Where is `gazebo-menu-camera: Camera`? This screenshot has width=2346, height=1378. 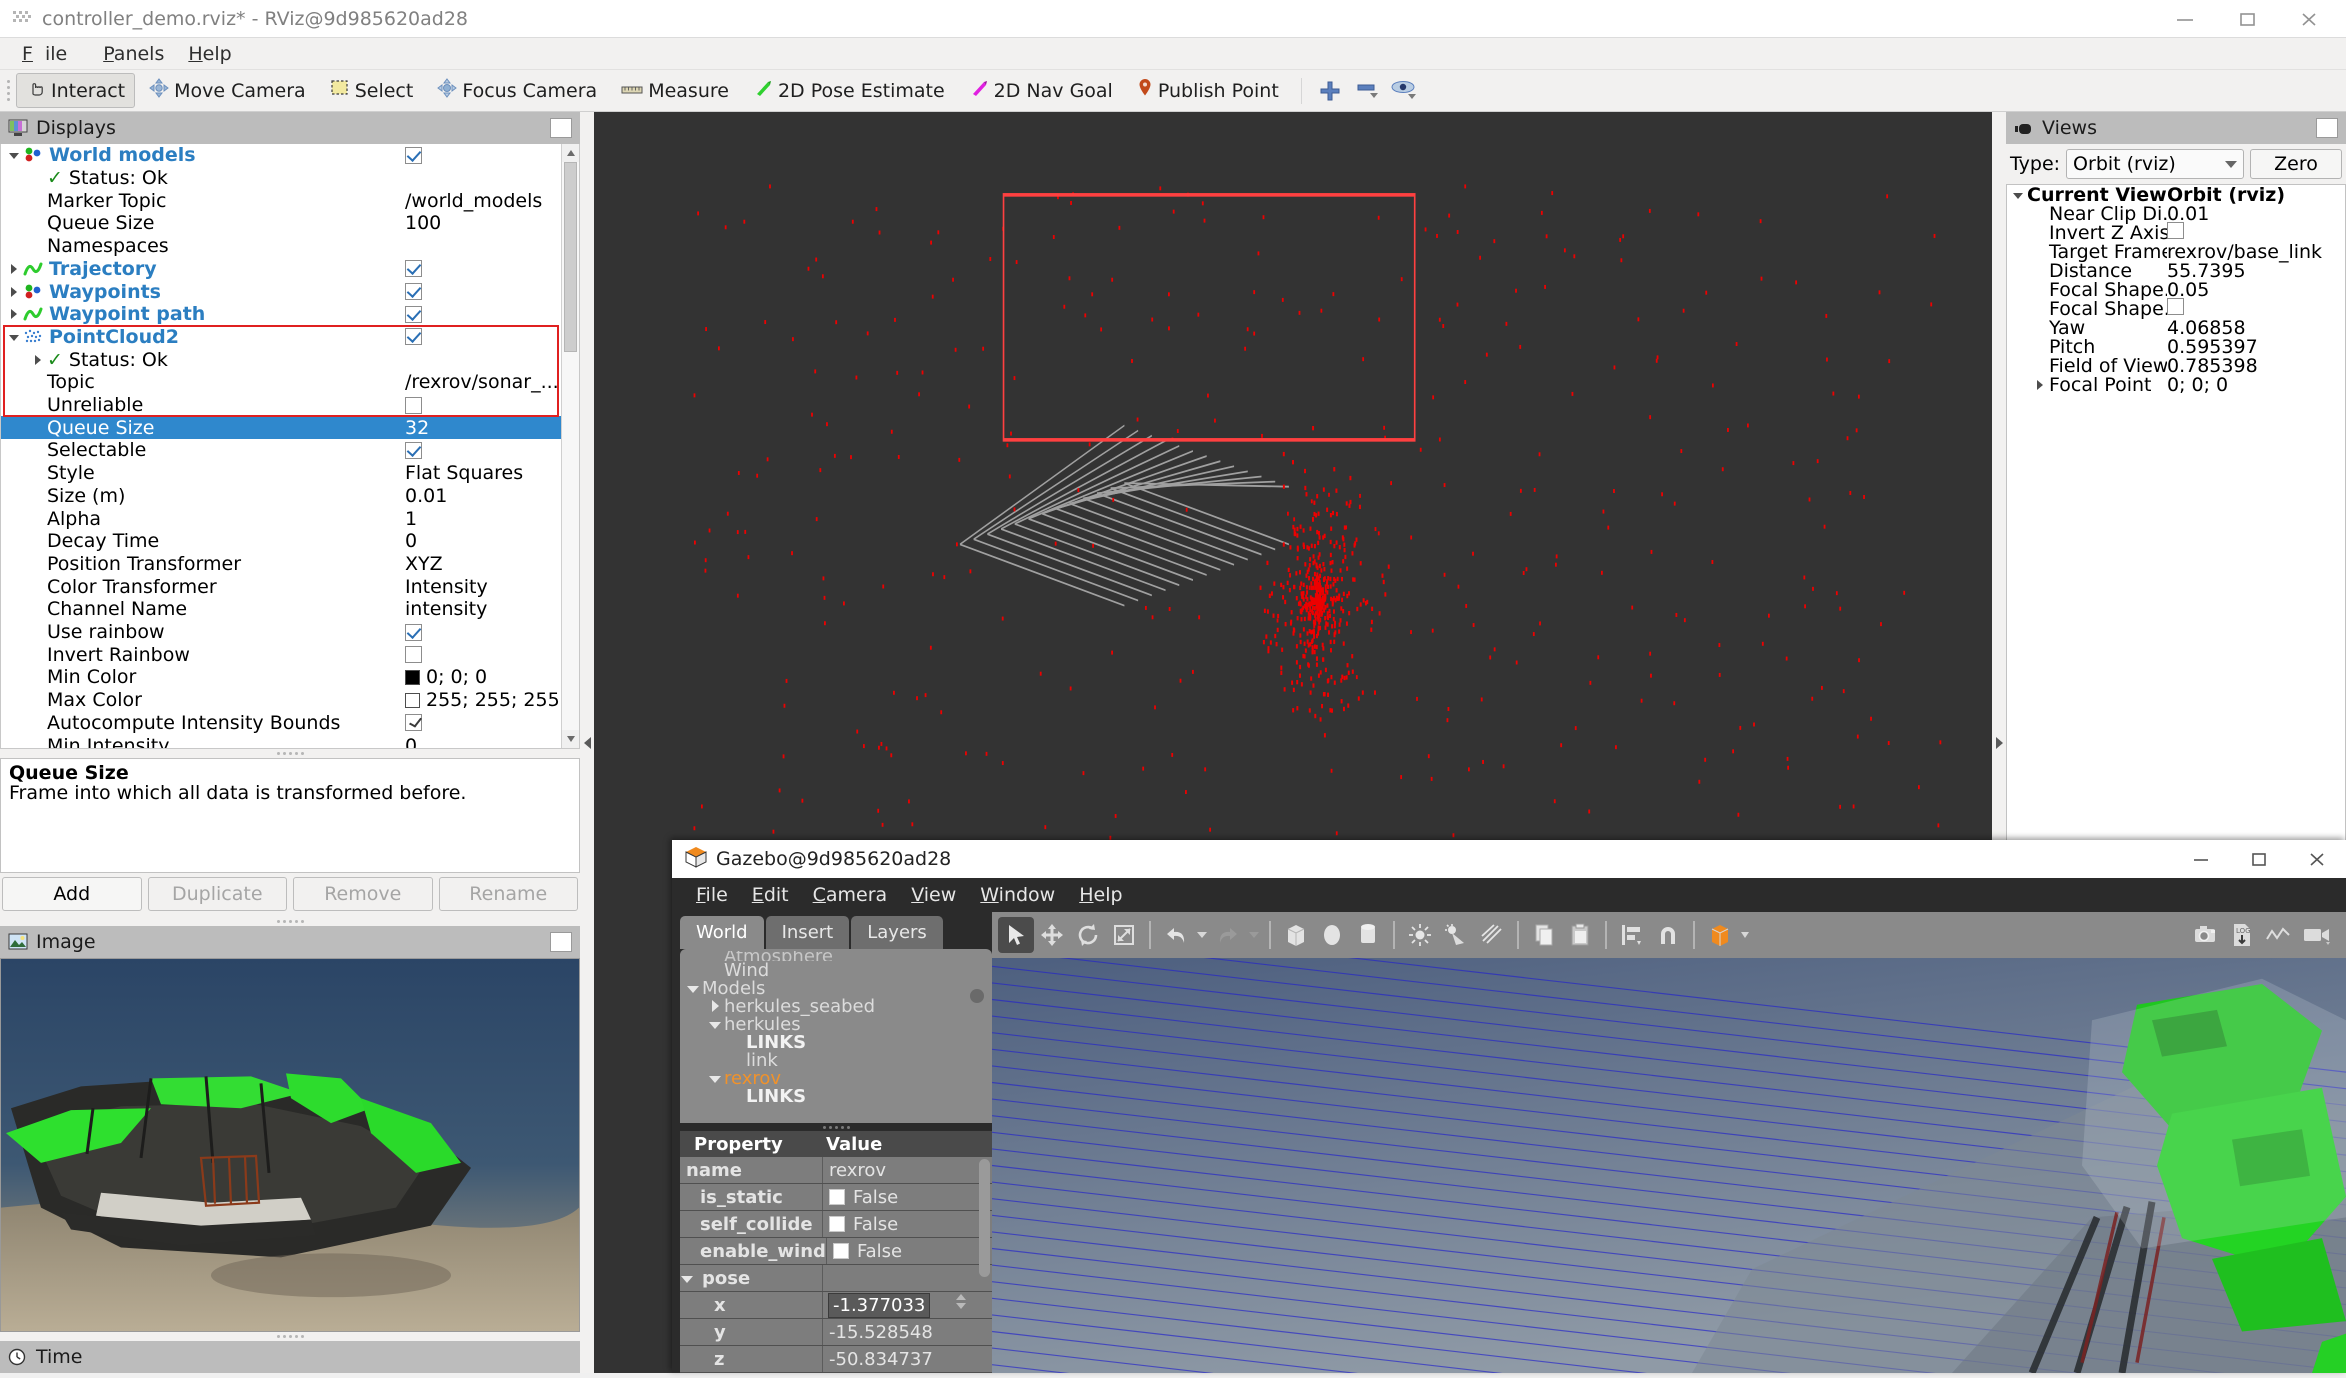
gazebo-menu-camera: Camera is located at coordinates (850, 895).